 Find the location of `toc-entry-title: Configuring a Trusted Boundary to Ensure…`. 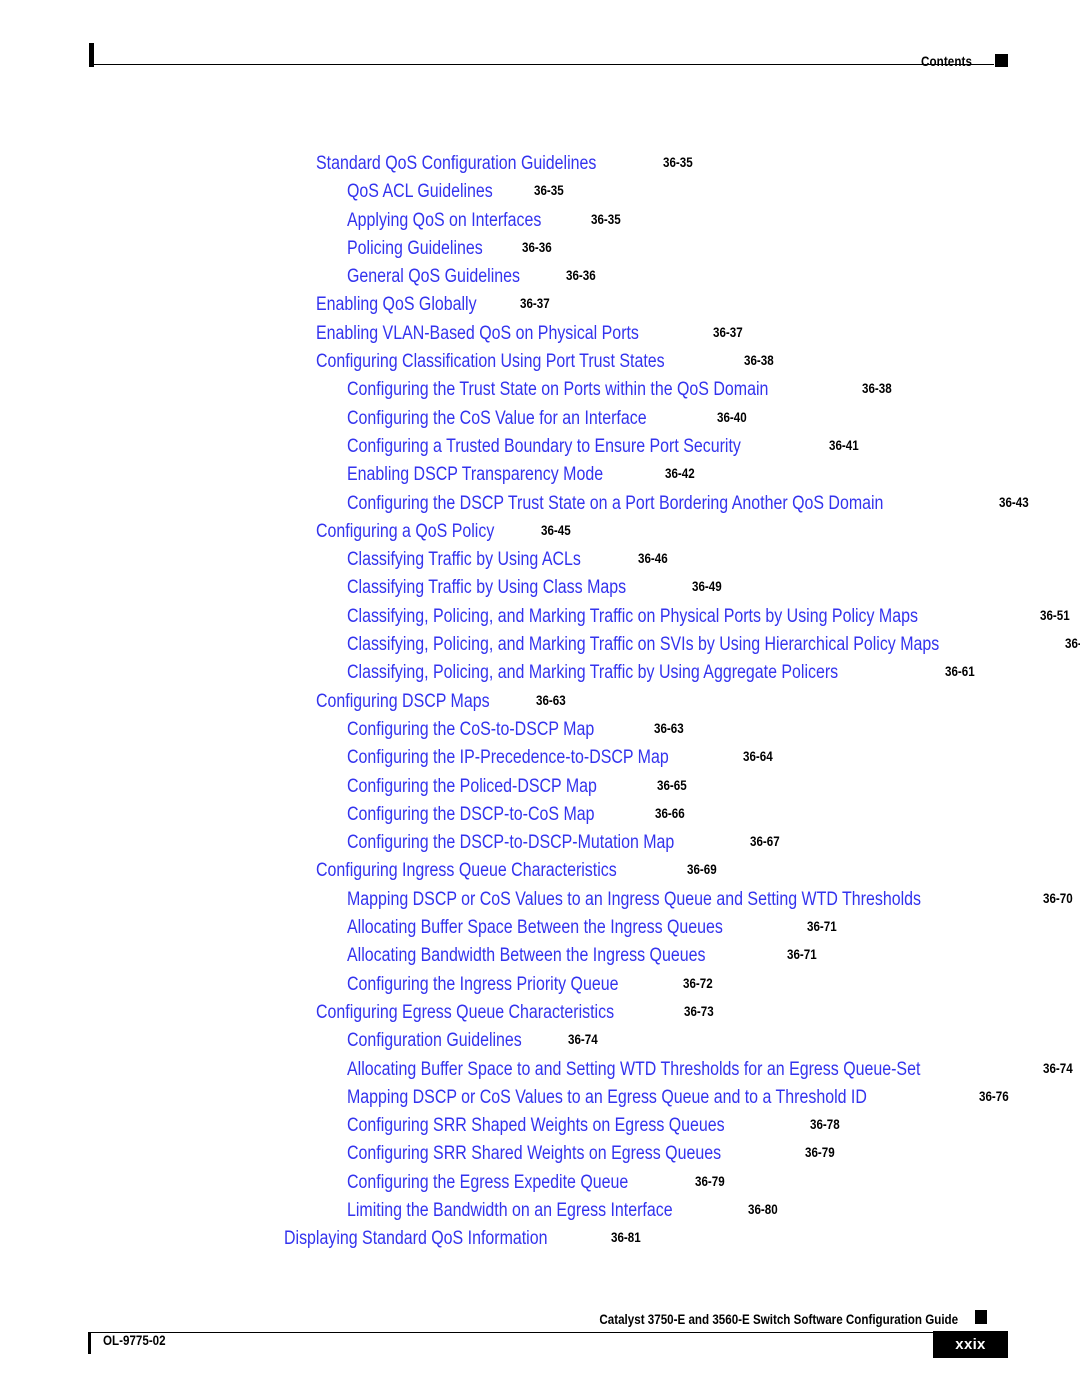

toc-entry-title: Configuring a Trusted Boundary to Ensure… is located at coordinates (544, 447).